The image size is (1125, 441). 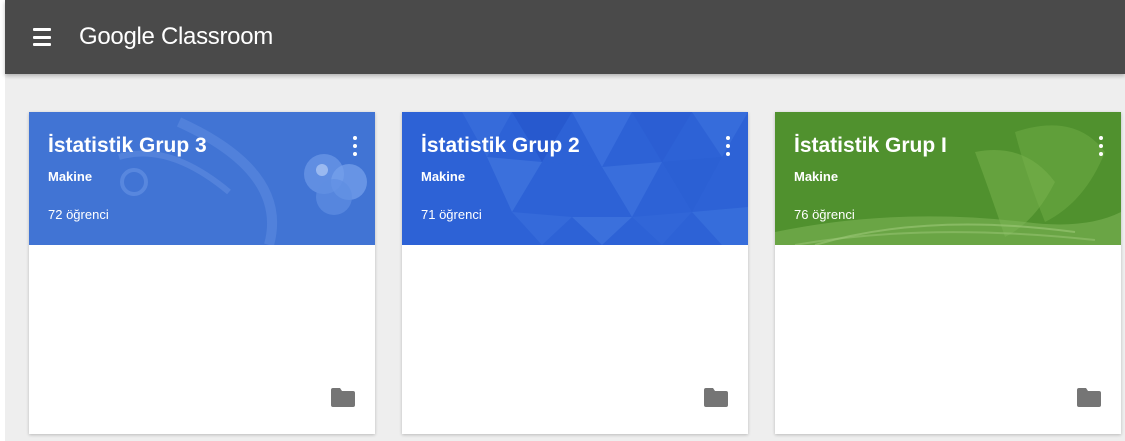 What do you see at coordinates (44, 37) in the screenshot?
I see `menu-icon` at bounding box center [44, 37].